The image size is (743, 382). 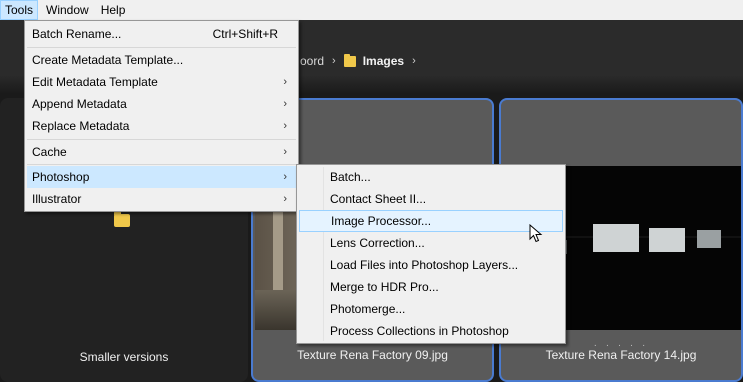 What do you see at coordinates (124, 357) in the screenshot?
I see `thumbnail-caption: Smaller versions` at bounding box center [124, 357].